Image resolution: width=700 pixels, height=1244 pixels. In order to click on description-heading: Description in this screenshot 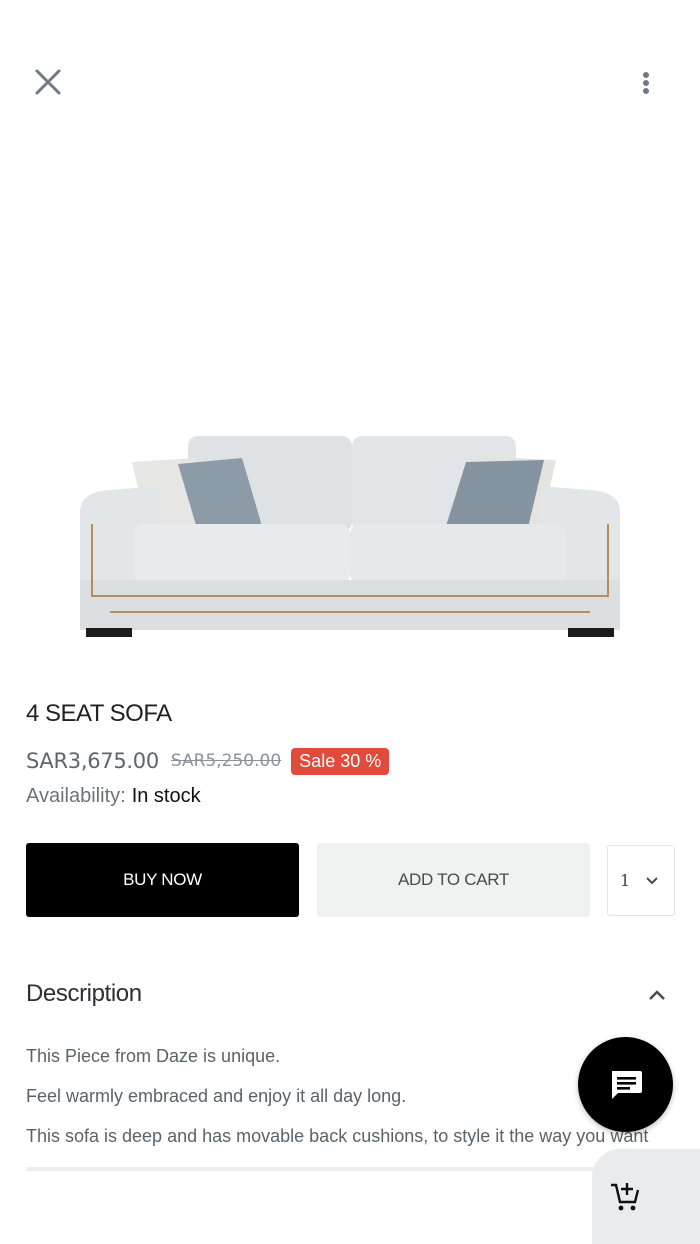, I will do `click(84, 993)`.